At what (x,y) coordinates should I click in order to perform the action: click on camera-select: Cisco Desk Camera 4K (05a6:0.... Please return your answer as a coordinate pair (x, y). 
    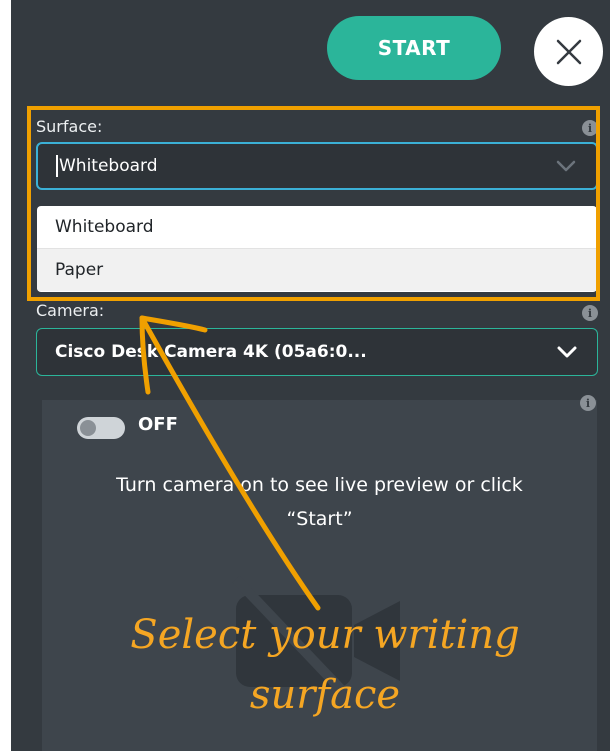
    Looking at the image, I should click on (317, 352).